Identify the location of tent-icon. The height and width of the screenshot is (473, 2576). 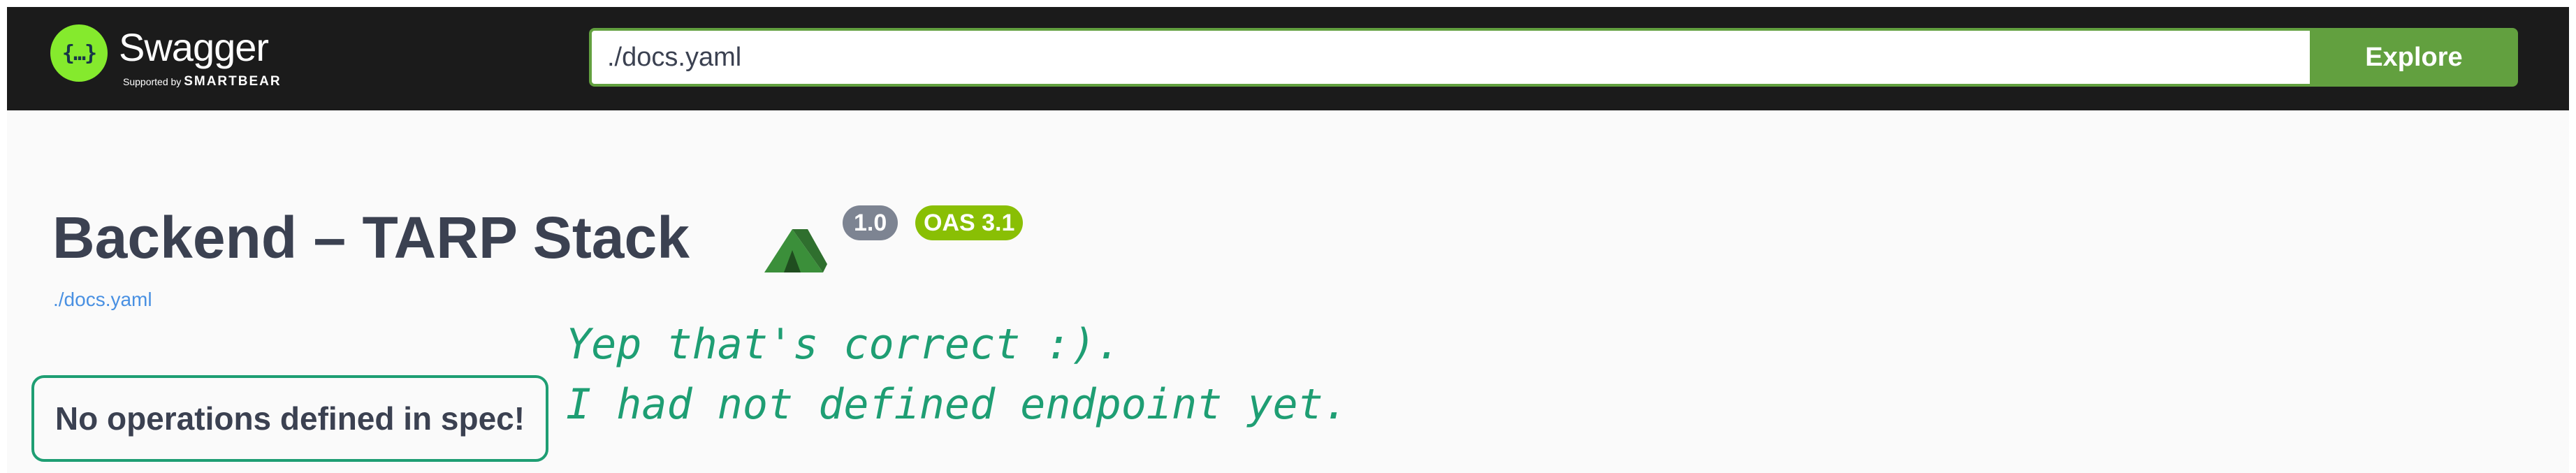
(796, 243).